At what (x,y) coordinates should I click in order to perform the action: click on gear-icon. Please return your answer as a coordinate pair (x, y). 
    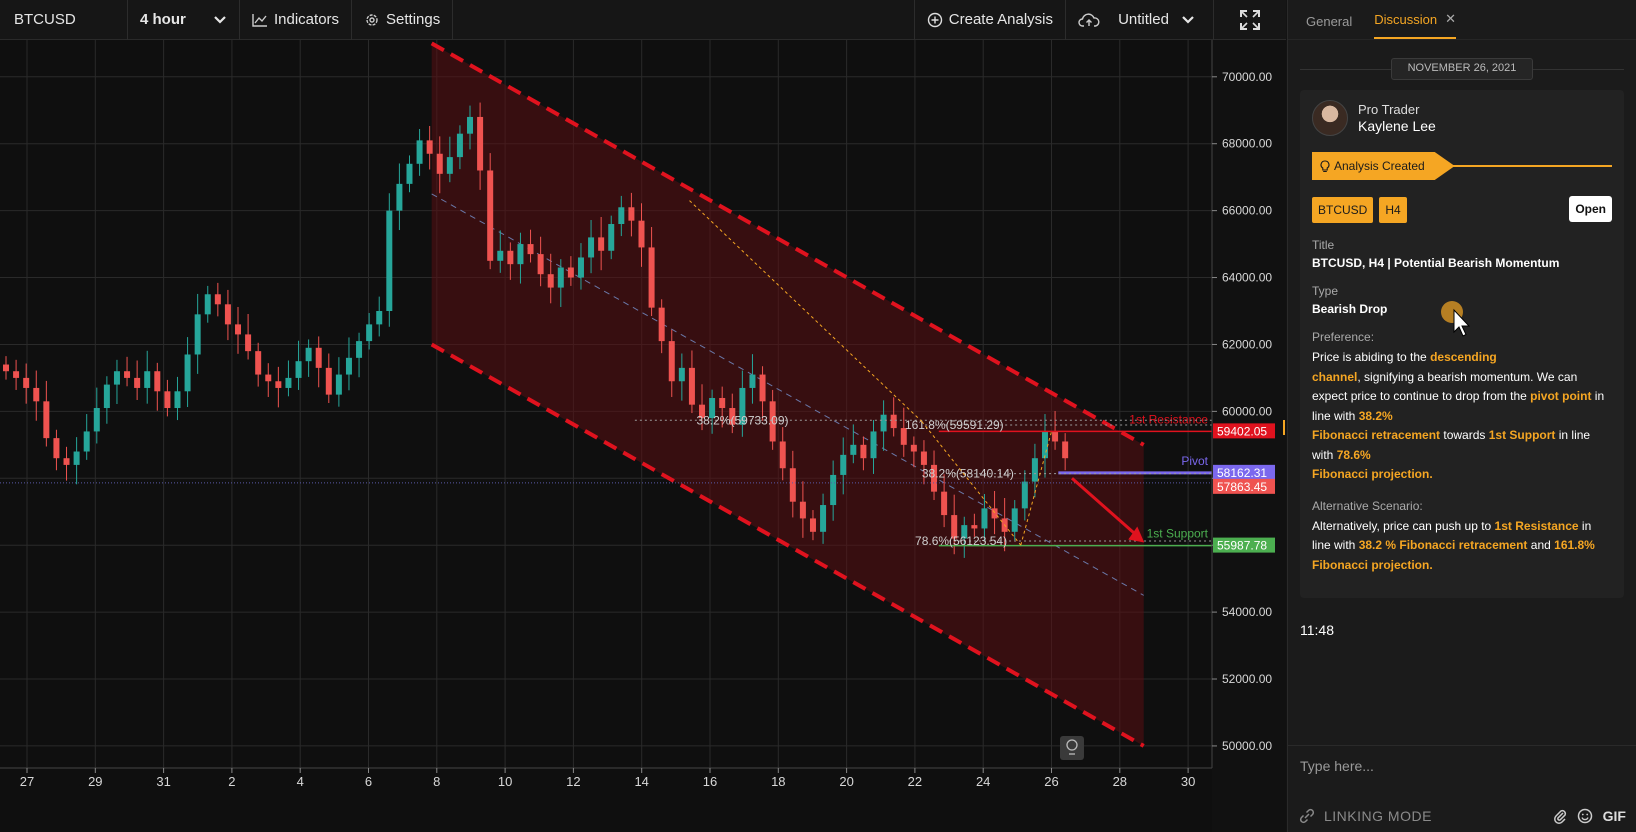
    Looking at the image, I should click on (372, 19).